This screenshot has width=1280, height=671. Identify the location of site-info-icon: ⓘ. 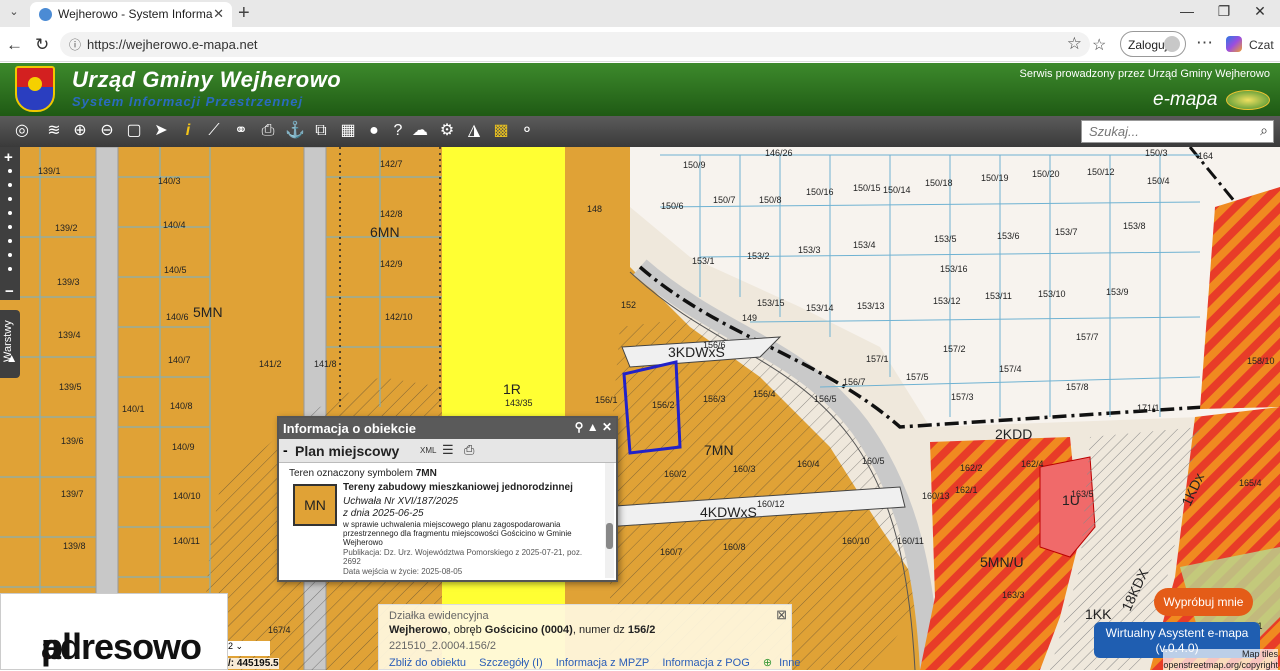
(75, 44).